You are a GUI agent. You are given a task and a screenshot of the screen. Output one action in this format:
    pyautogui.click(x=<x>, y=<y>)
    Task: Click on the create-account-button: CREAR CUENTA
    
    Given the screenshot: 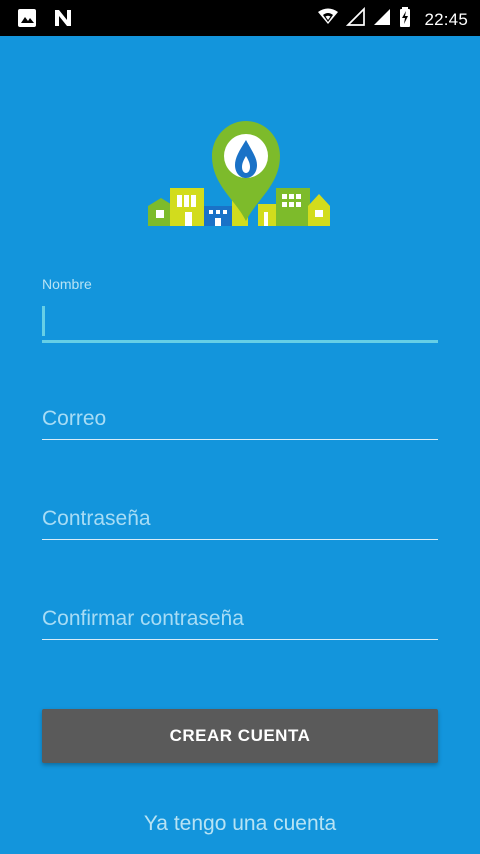 What is the action you would take?
    pyautogui.click(x=240, y=736)
    